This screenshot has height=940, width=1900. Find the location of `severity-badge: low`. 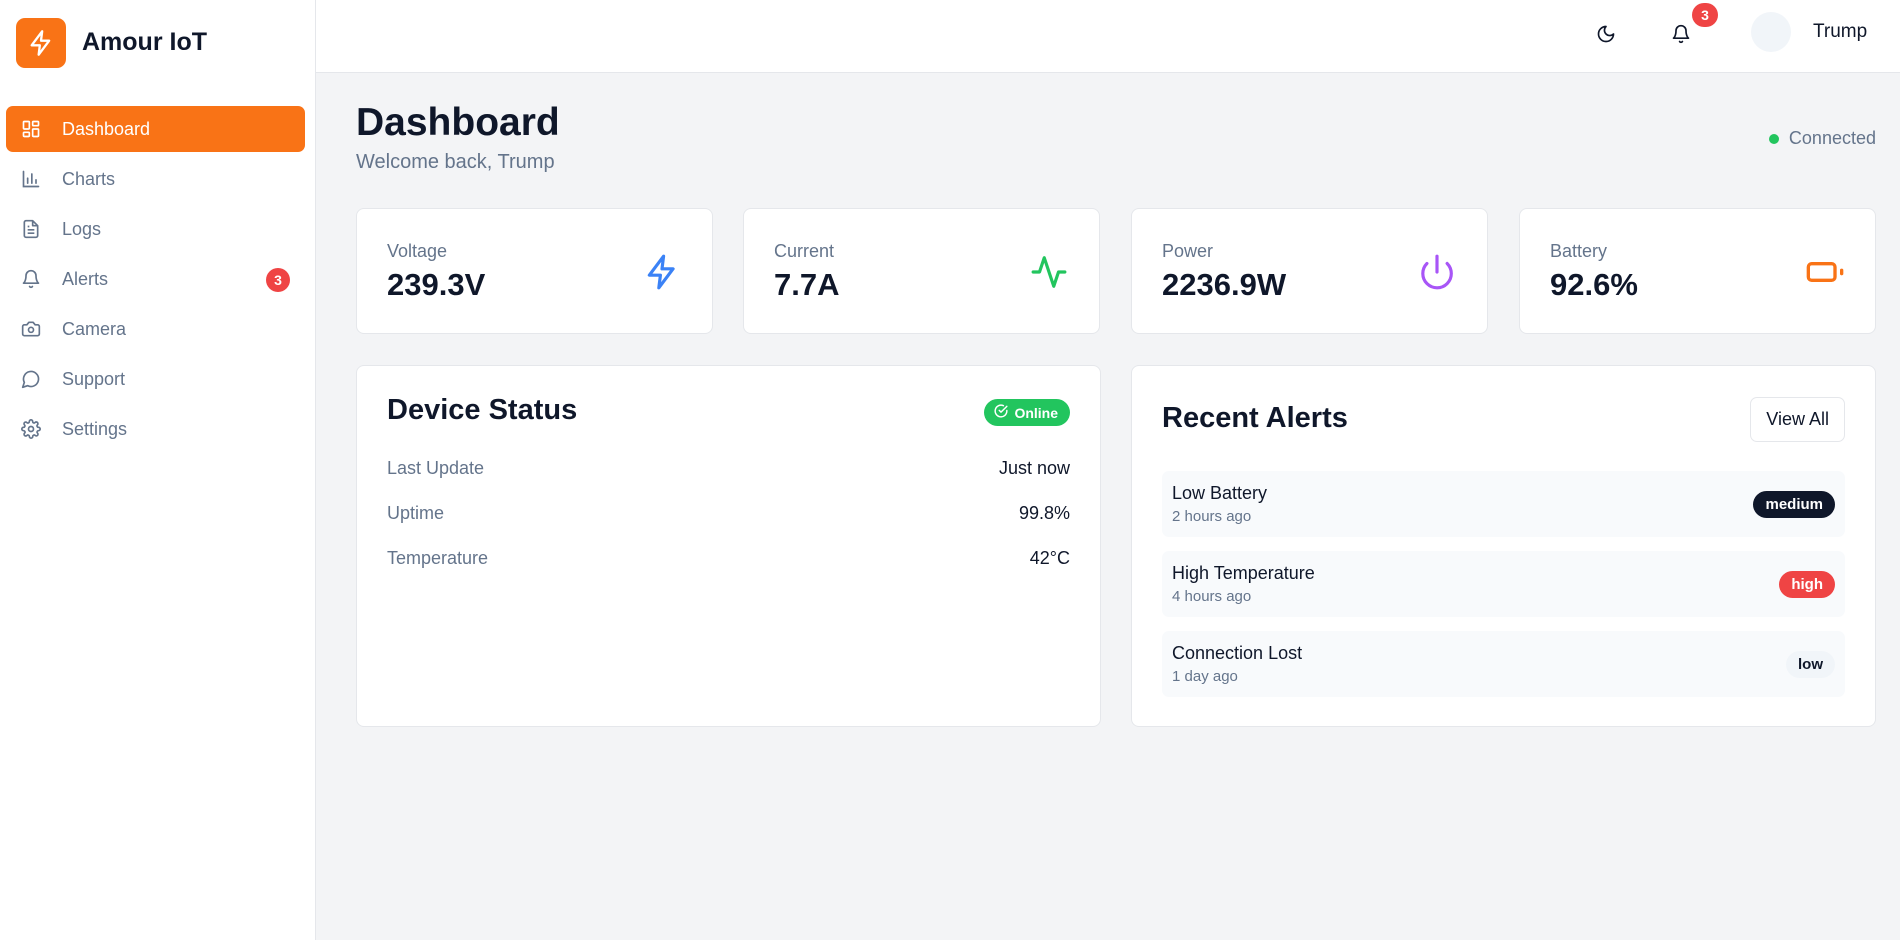

severity-badge: low is located at coordinates (1810, 664).